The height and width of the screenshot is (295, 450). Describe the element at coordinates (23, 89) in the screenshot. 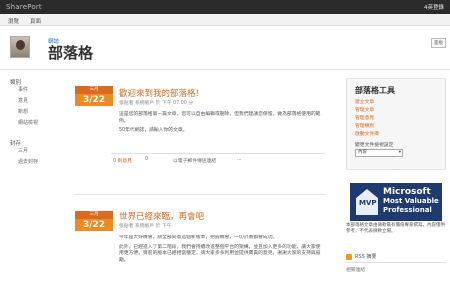

I see `nav-item-events: 事件` at that location.